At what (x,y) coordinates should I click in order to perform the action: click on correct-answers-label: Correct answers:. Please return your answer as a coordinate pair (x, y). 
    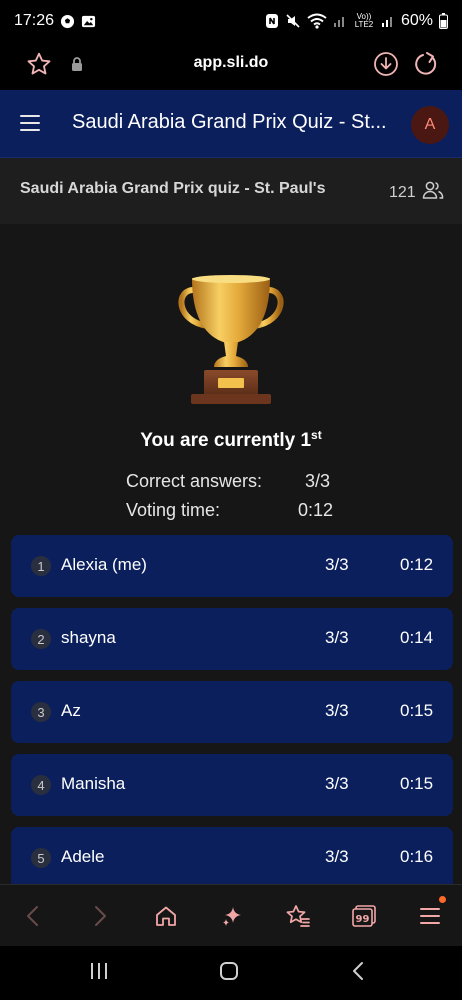
    Looking at the image, I should click on (194, 481).